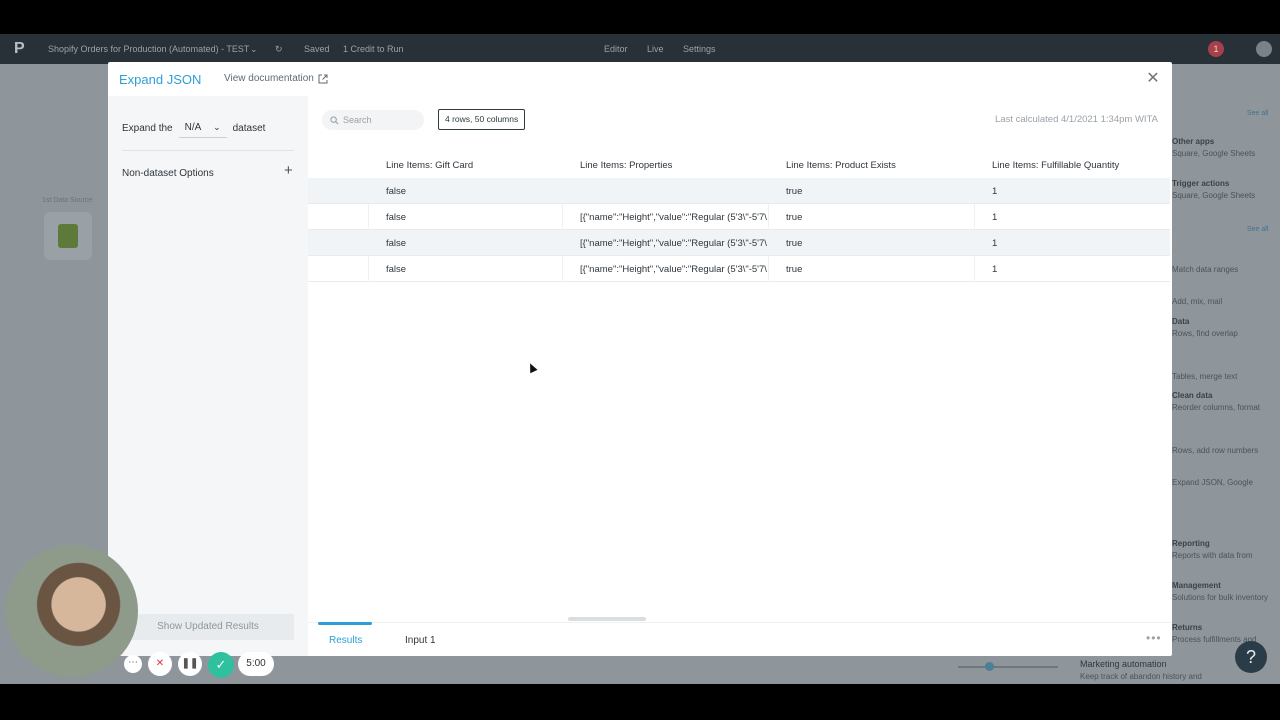  What do you see at coordinates (373, 49) in the screenshot?
I see `credit-text: 1 Credit to Run` at bounding box center [373, 49].